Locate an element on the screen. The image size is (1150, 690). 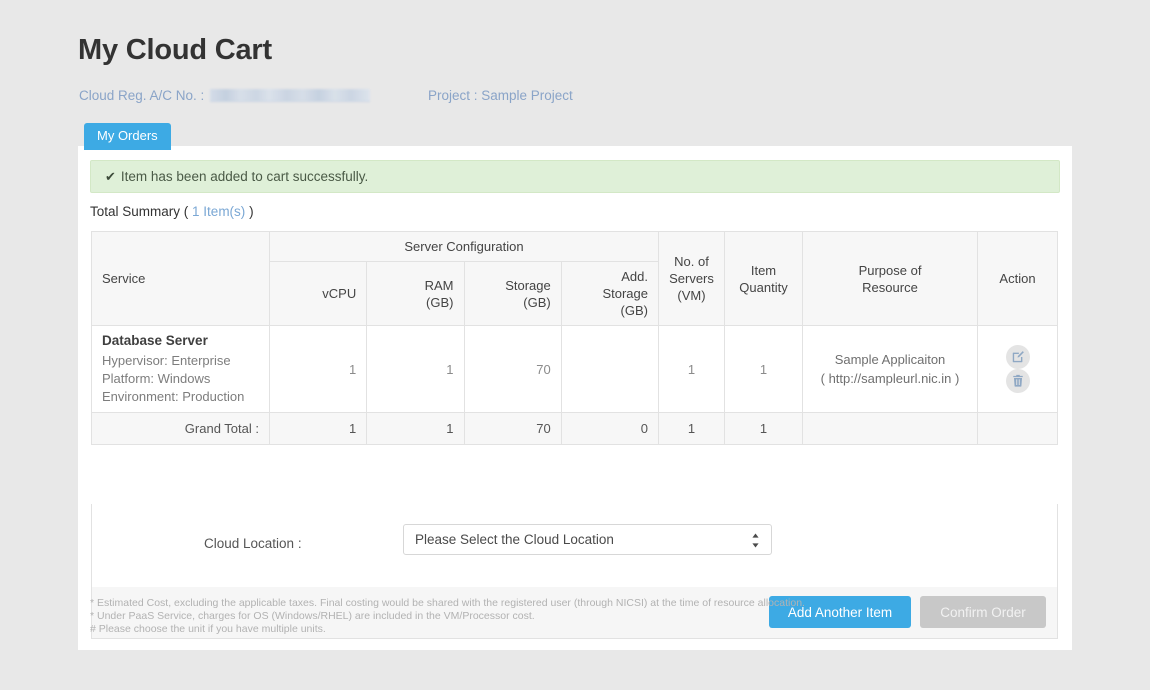
cloud-location-selected-value: Please Select the Cloud Location is located at coordinates (514, 539).